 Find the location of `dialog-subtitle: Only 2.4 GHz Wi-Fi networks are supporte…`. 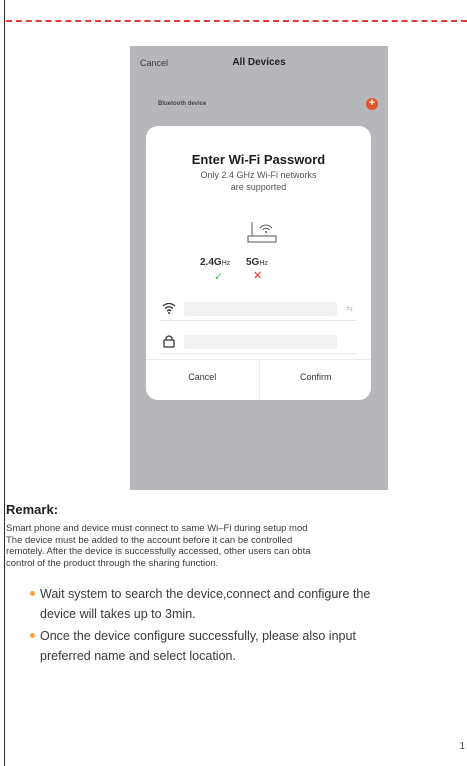

dialog-subtitle: Only 2.4 GHz Wi-Fi networks are supporte… is located at coordinates (258, 181).